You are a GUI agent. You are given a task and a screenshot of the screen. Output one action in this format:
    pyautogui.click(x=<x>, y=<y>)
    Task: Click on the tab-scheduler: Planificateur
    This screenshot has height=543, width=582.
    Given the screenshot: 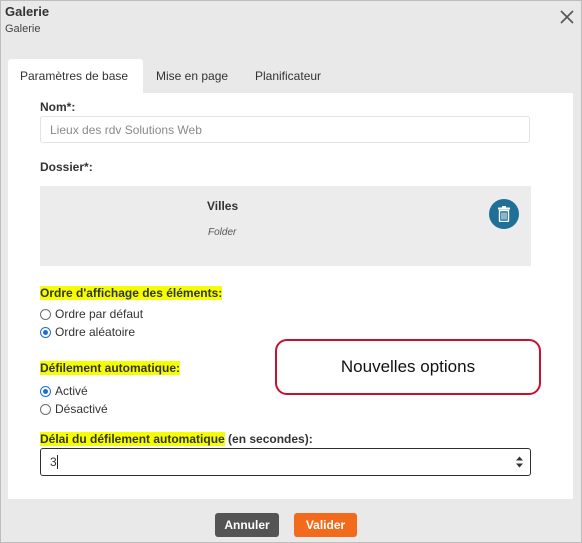 What is the action you would take?
    pyautogui.click(x=288, y=76)
    